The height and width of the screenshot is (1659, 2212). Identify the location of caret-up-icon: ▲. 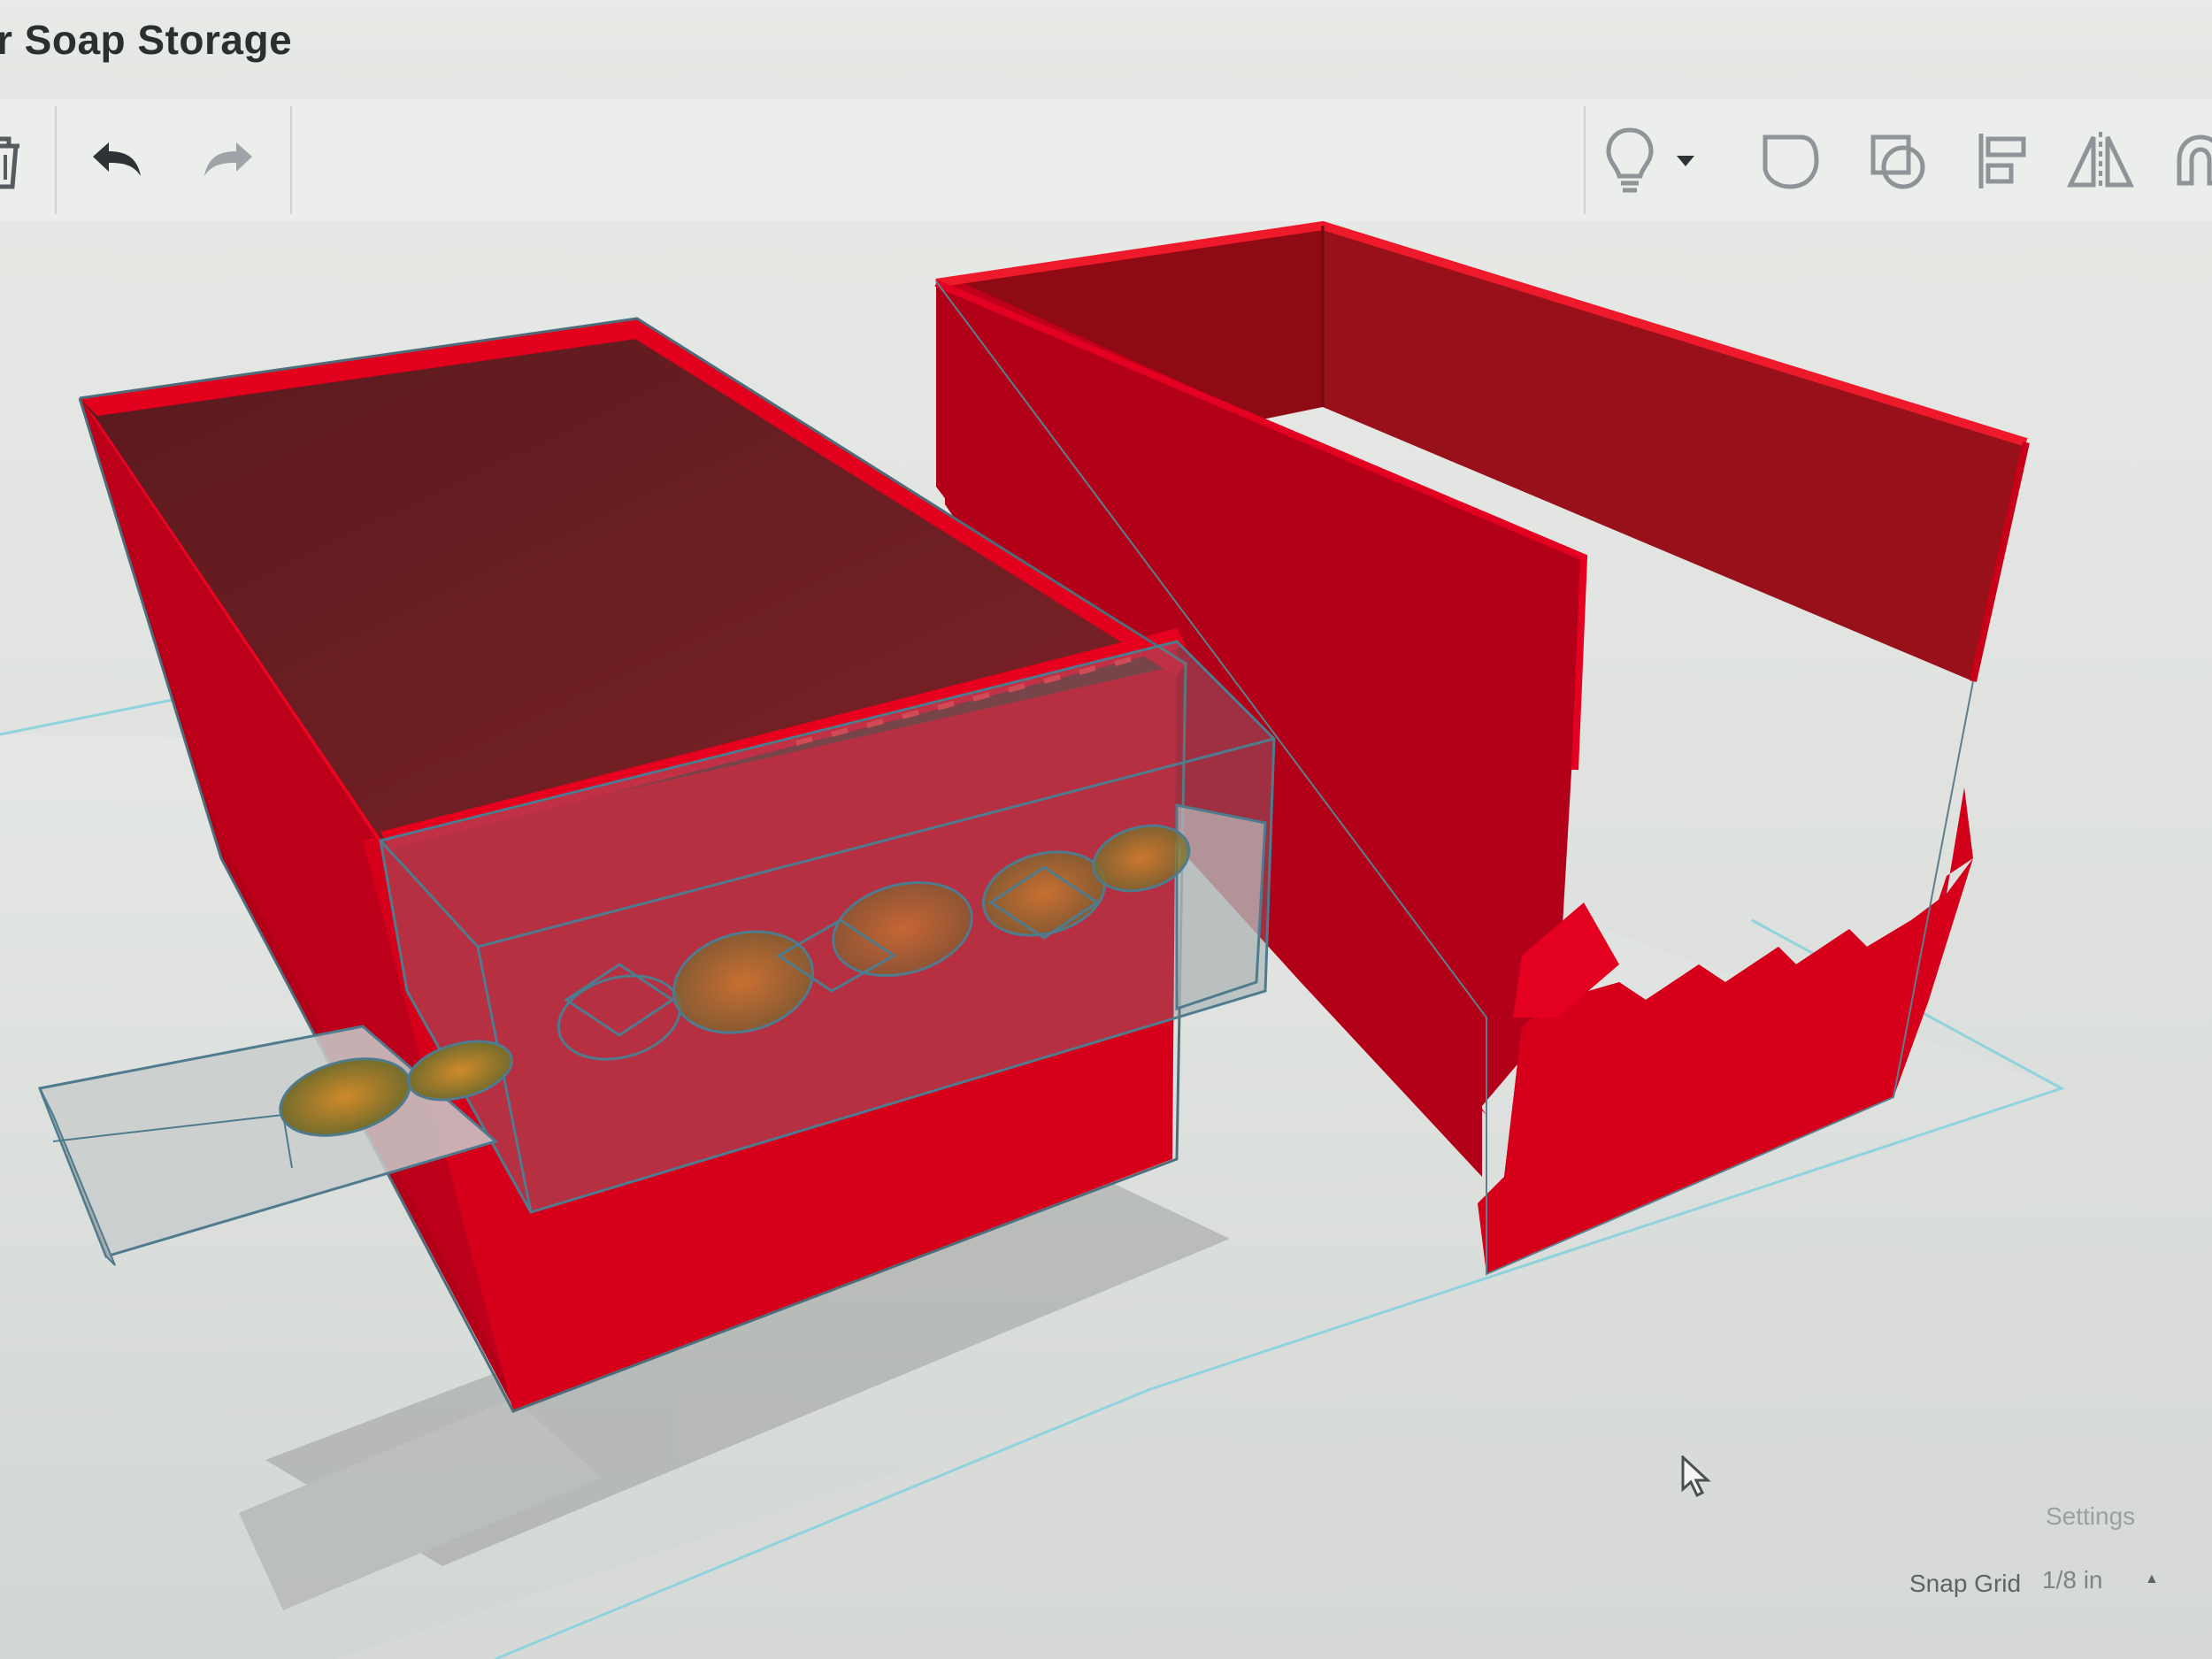
(2152, 1579).